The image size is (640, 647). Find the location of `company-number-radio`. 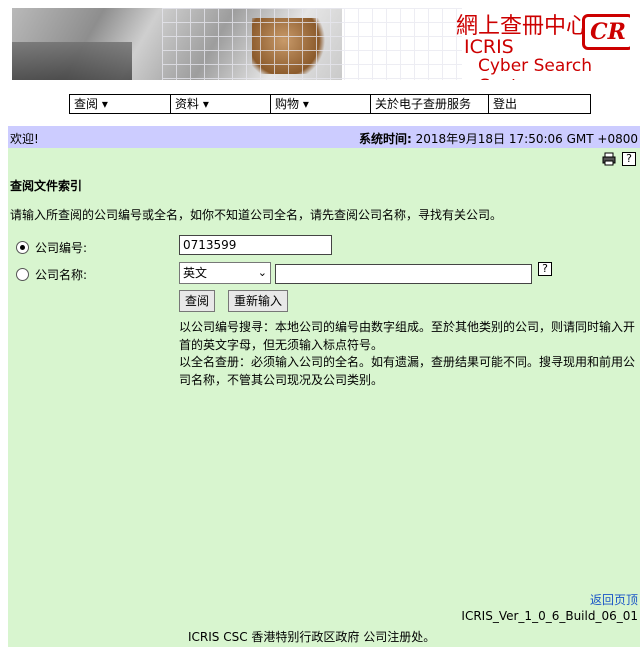

company-number-radio is located at coordinates (22, 247).